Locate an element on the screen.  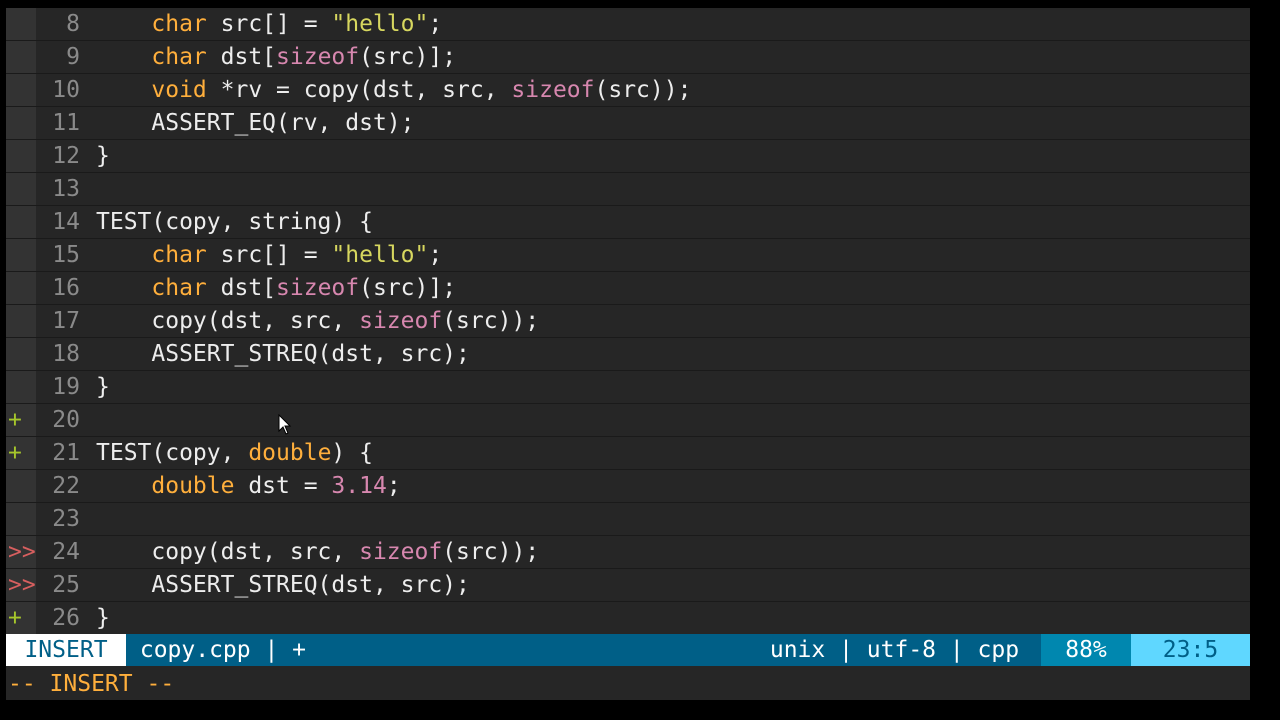
code-line: +20 is located at coordinates (628, 420).